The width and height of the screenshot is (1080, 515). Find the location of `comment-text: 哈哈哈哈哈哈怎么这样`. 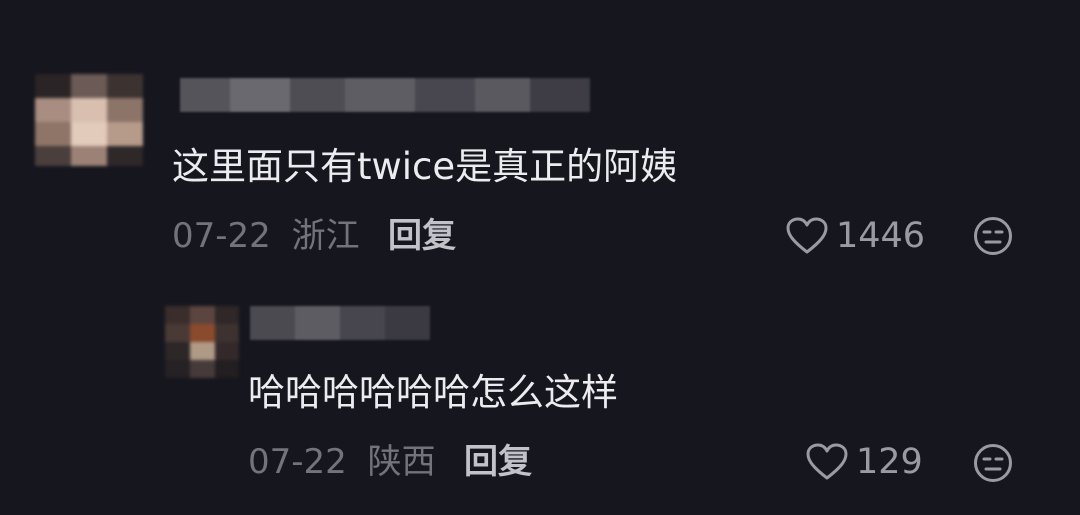

comment-text: 哈哈哈哈哈哈怎么这样 is located at coordinates (433, 392).